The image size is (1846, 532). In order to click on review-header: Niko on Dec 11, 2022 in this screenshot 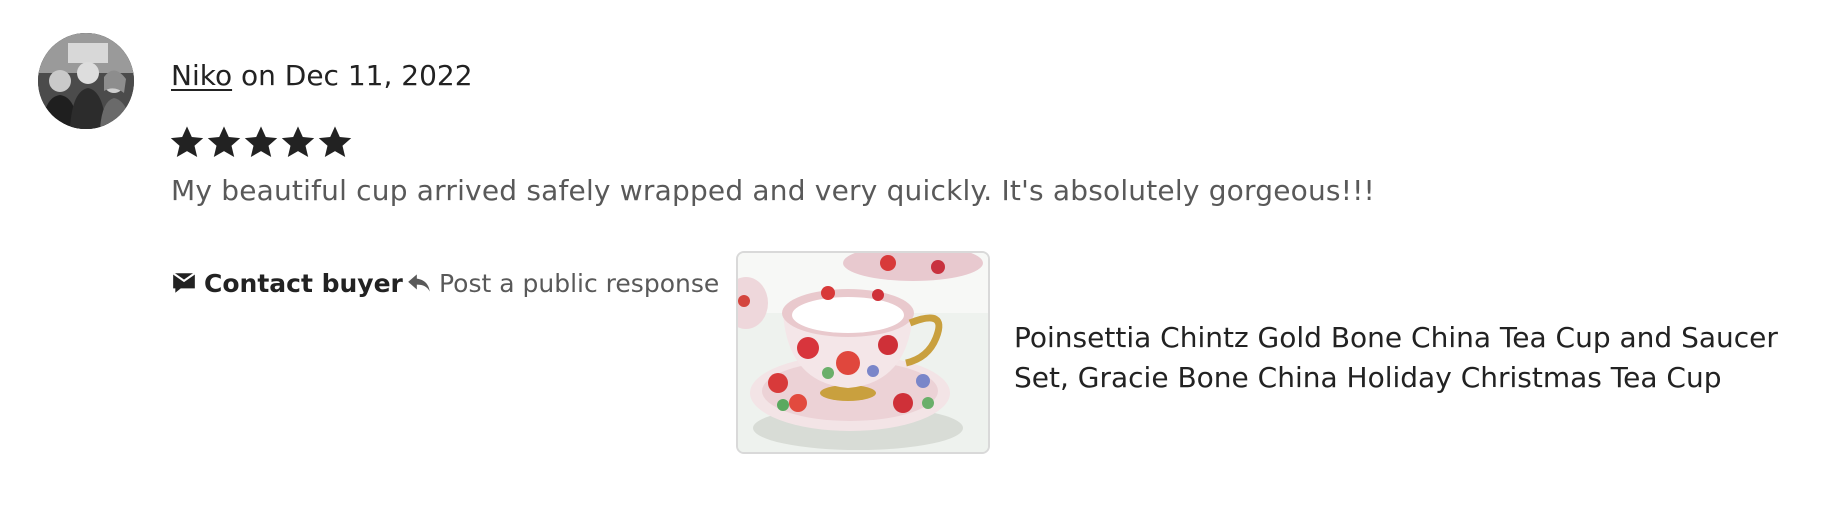, I will do `click(322, 76)`.